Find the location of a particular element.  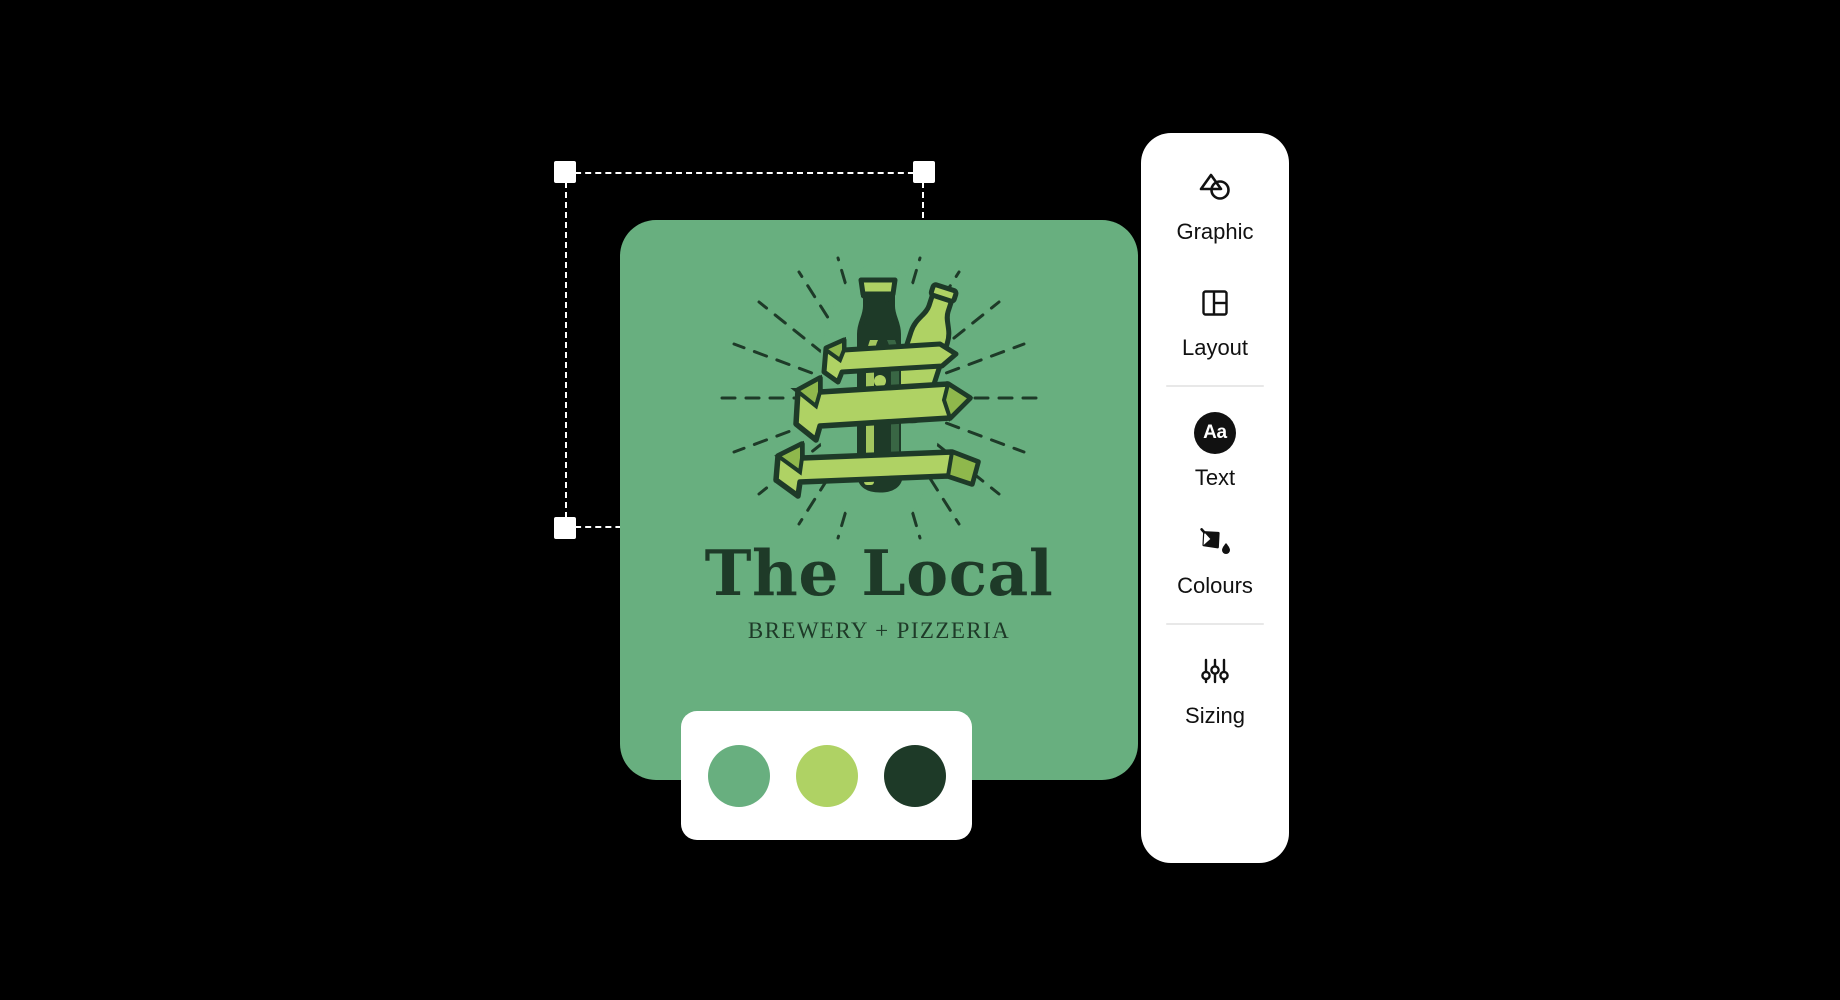

graphic-shapes-icon is located at coordinates (1215, 187).